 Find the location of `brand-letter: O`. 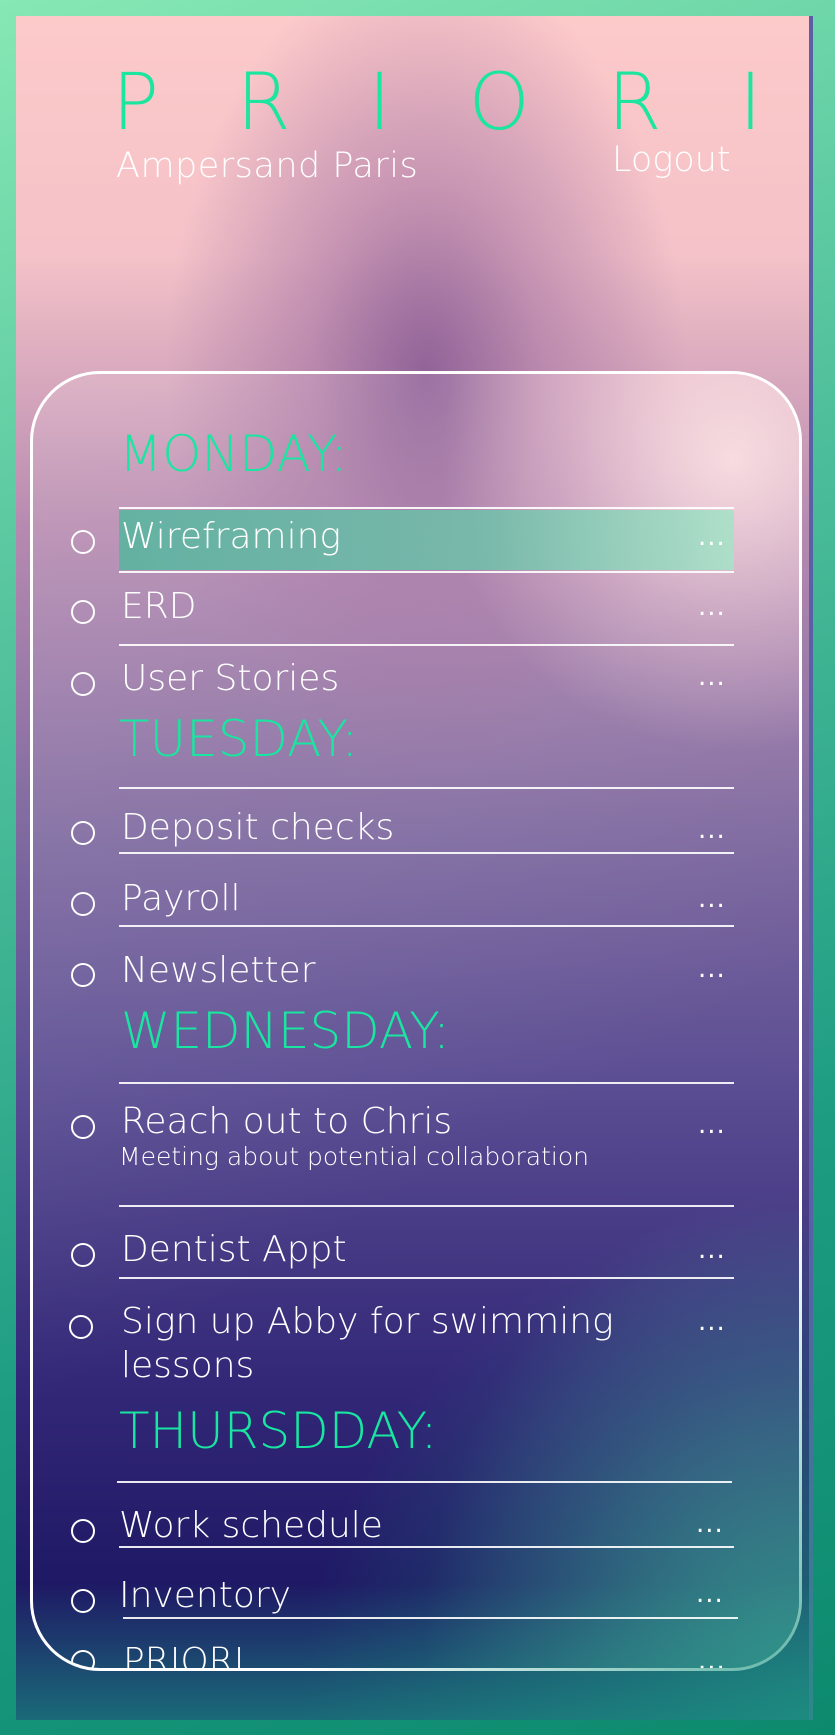

brand-letter: O is located at coordinates (499, 103).